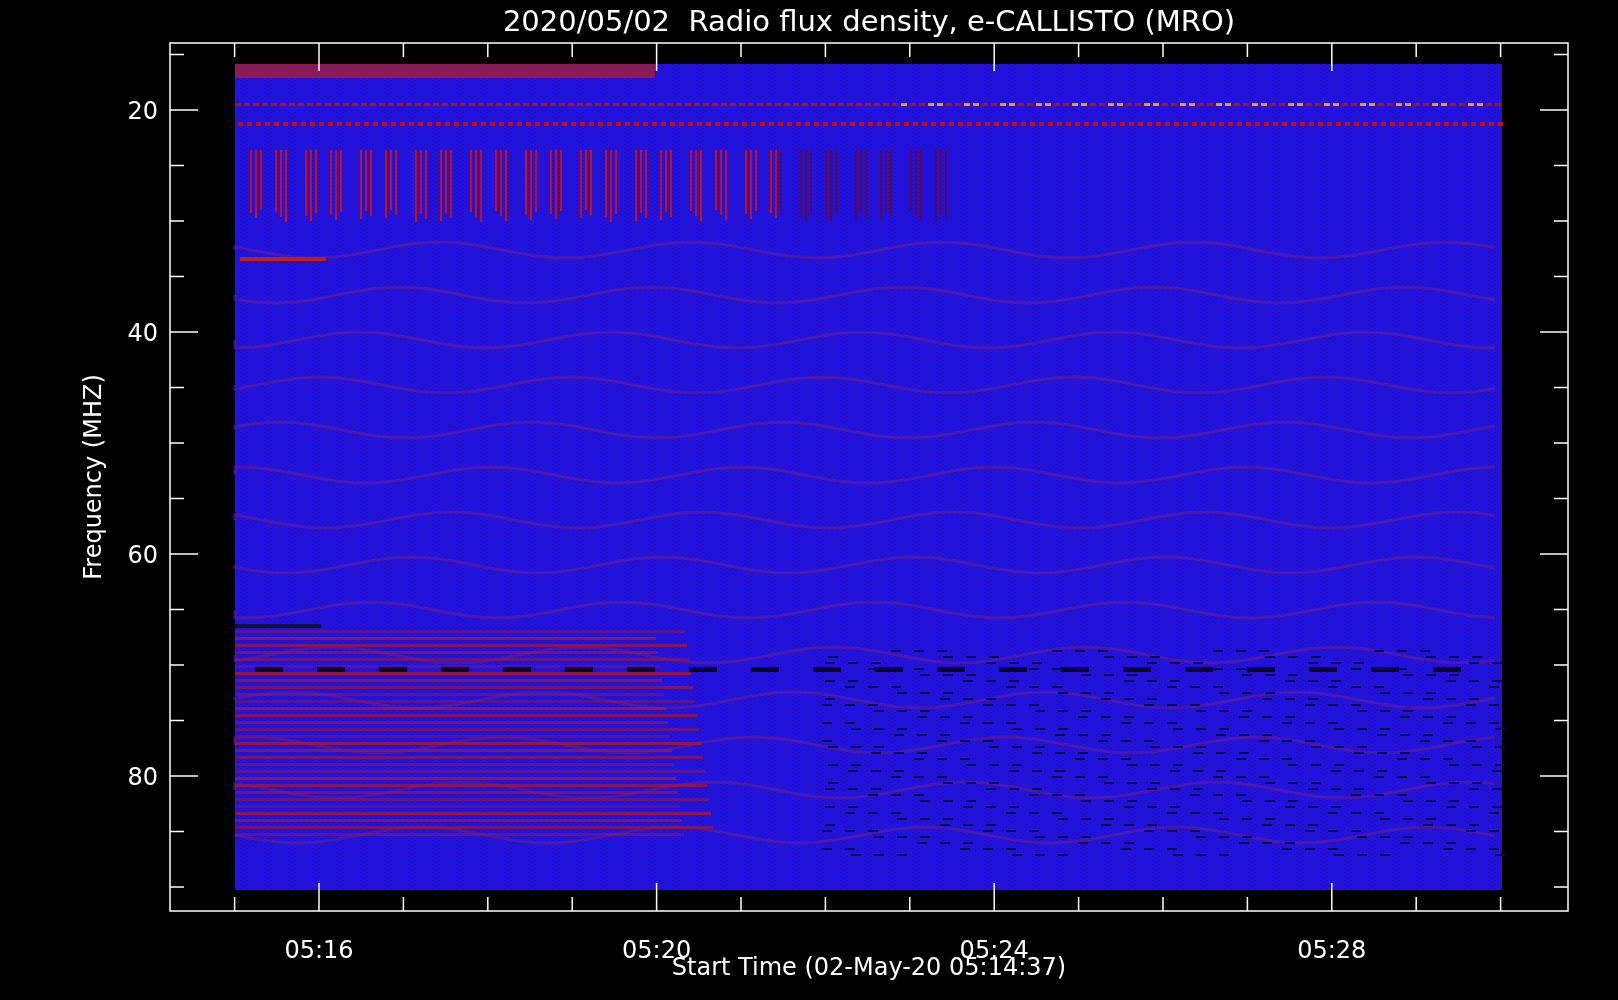 The width and height of the screenshot is (1618, 1000). What do you see at coordinates (142, 333) in the screenshot?
I see `tick-label: 40` at bounding box center [142, 333].